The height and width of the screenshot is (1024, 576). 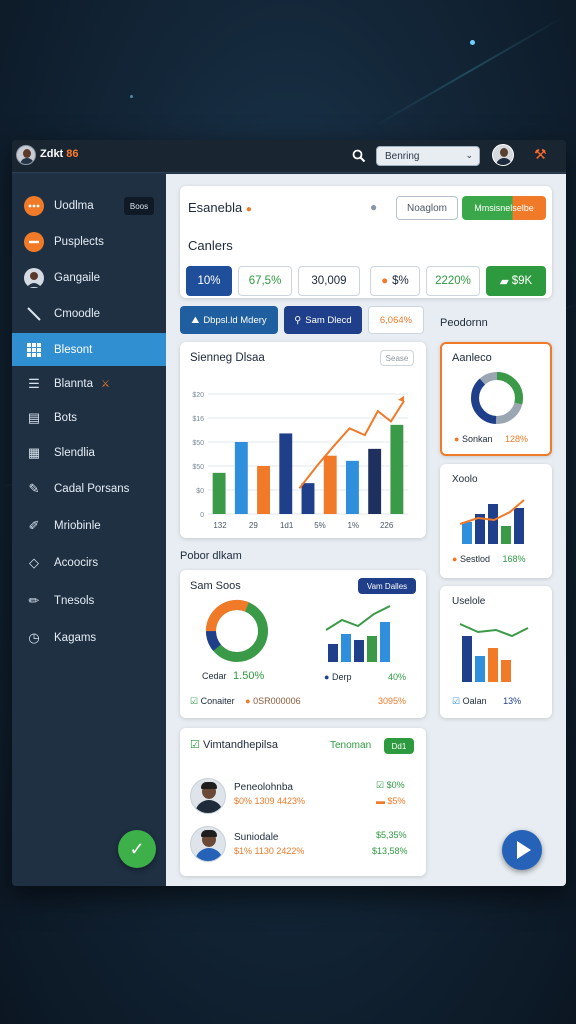 What do you see at coordinates (105, 384) in the screenshot?
I see `sparkle-icon: ⚔` at bounding box center [105, 384].